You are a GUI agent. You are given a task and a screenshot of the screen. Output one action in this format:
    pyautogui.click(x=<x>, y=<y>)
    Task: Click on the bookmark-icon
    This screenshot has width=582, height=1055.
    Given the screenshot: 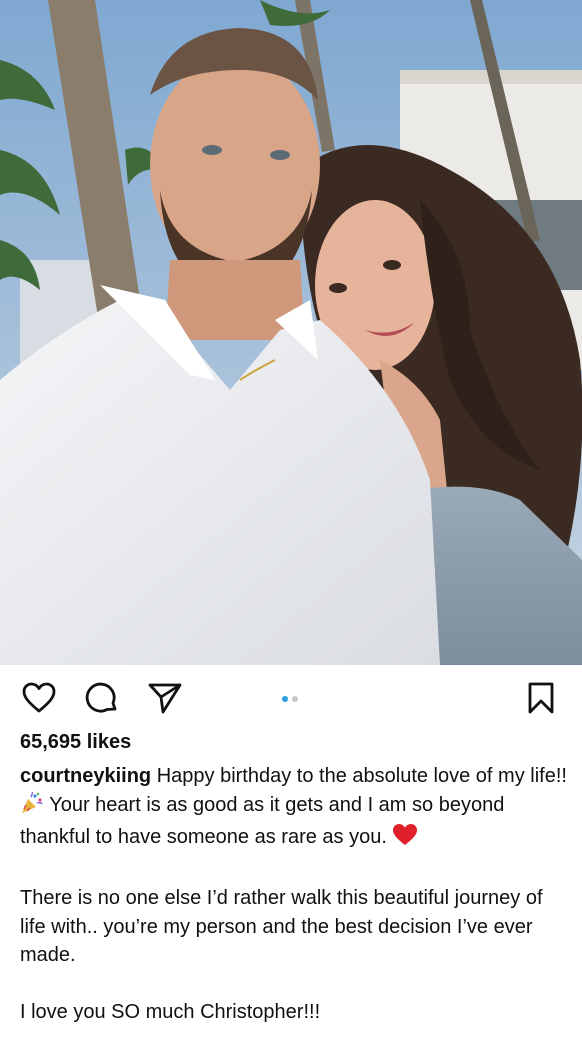 What is the action you would take?
    pyautogui.click(x=541, y=698)
    